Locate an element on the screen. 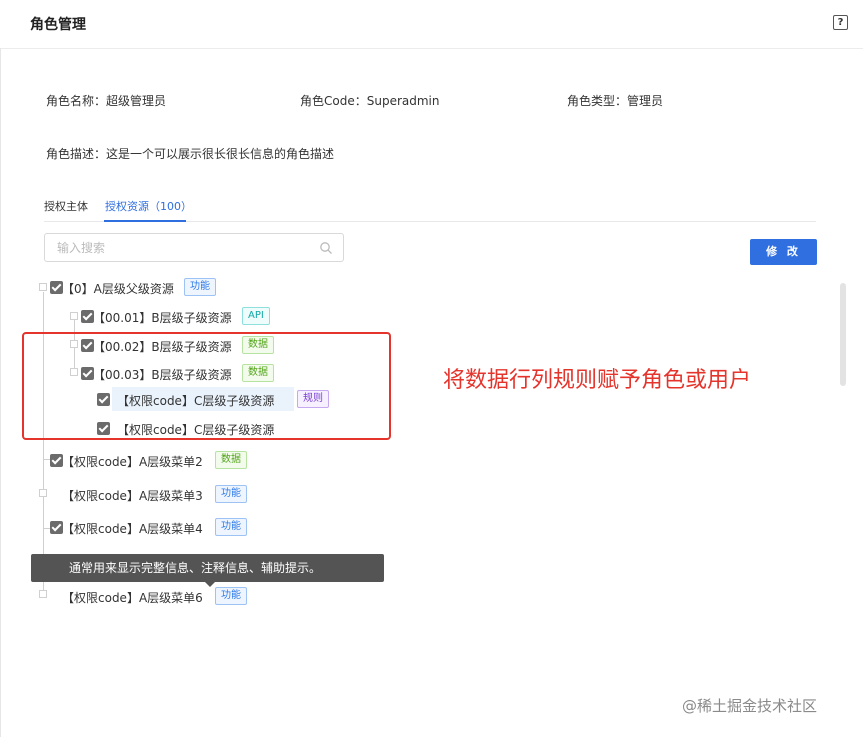 The width and height of the screenshot is (863, 737). tree-node-label: 【权限code】A层级菜单4 is located at coordinates (132, 529).